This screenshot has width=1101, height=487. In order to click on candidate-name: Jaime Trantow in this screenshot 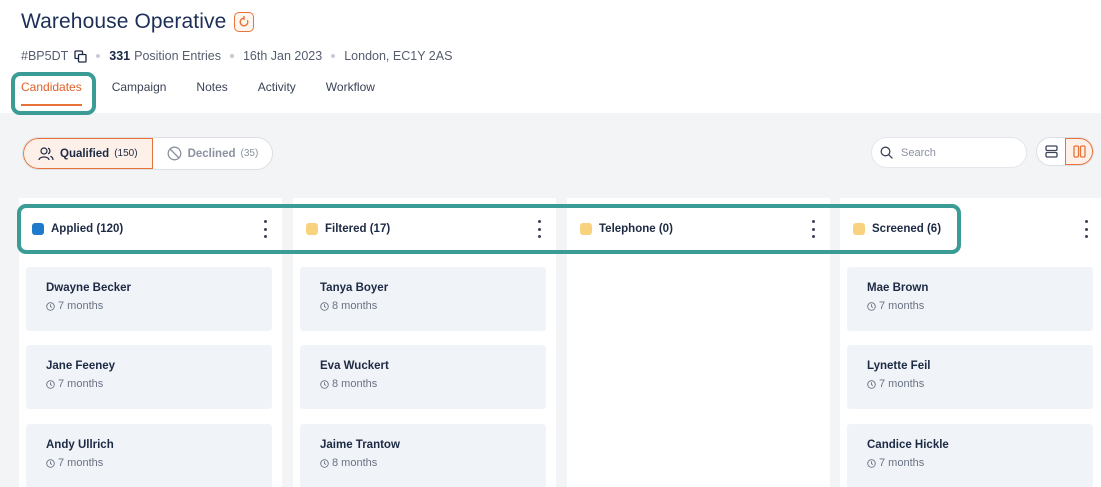, I will do `click(360, 445)`.